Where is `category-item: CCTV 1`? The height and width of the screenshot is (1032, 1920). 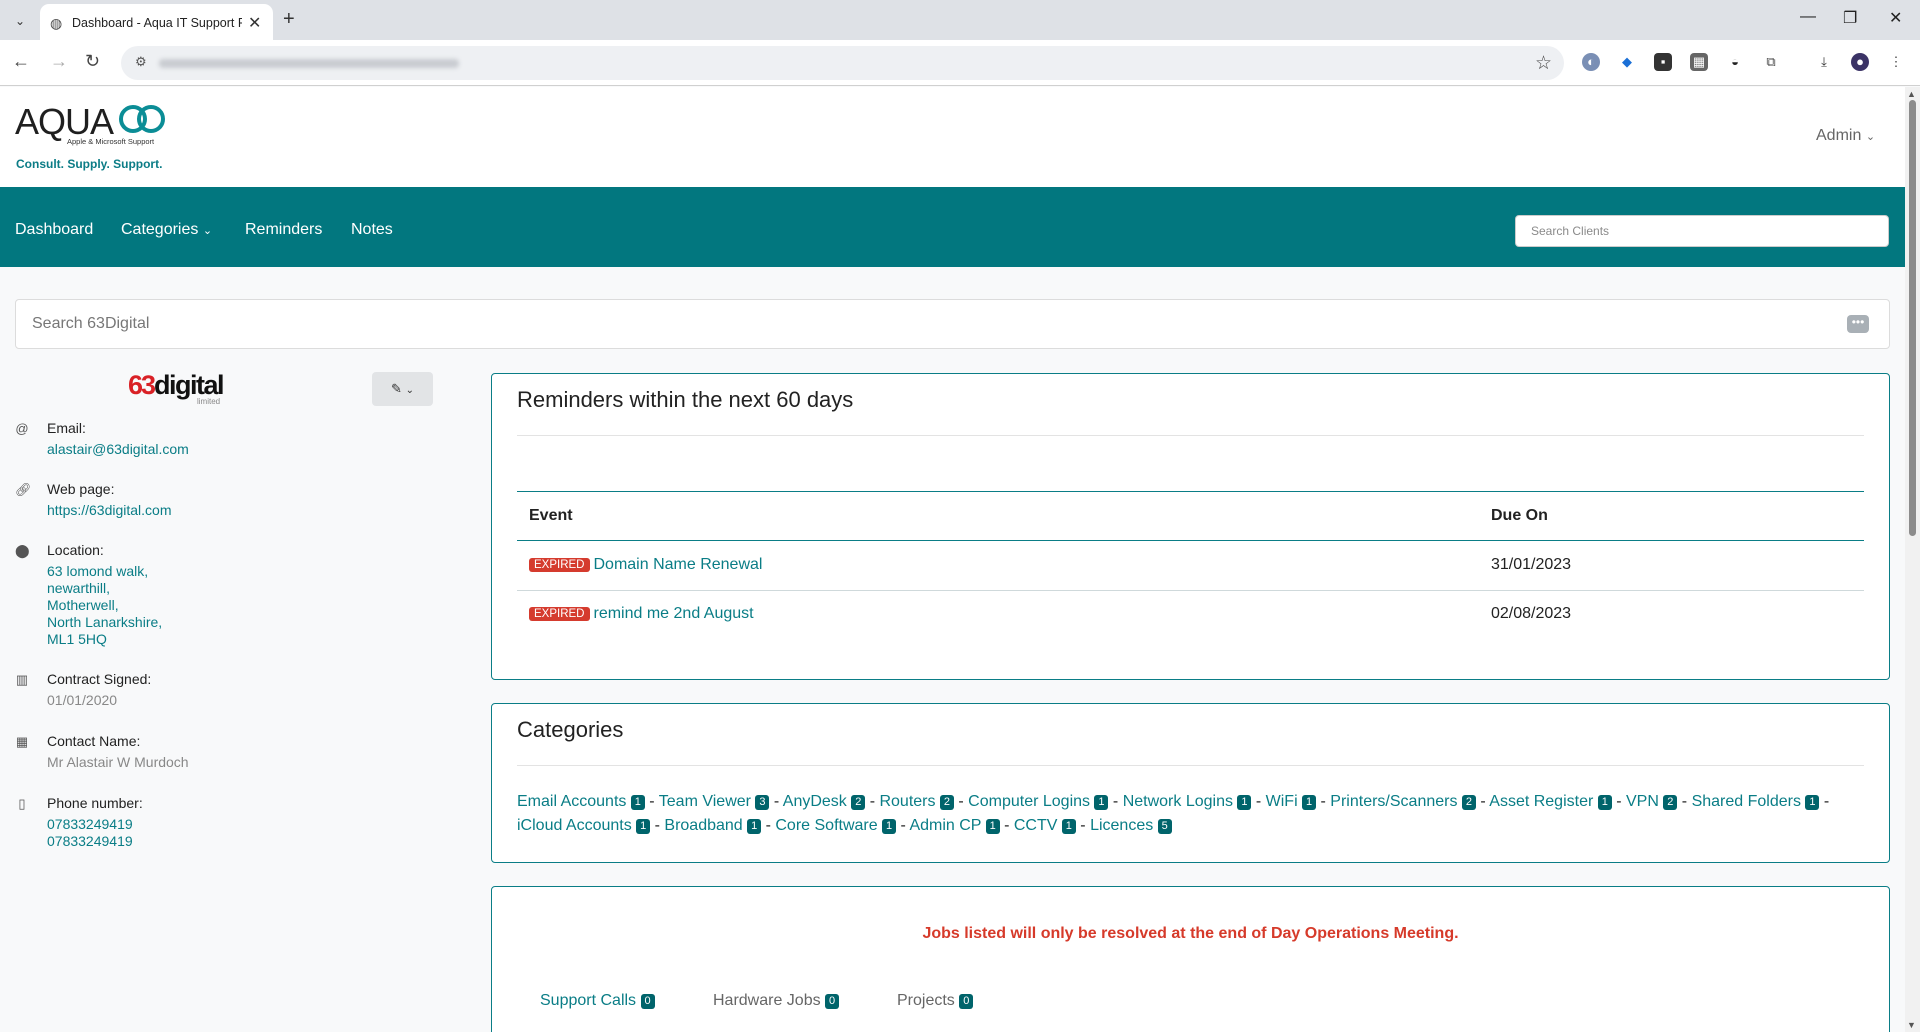 category-item: CCTV 1 is located at coordinates (1045, 825).